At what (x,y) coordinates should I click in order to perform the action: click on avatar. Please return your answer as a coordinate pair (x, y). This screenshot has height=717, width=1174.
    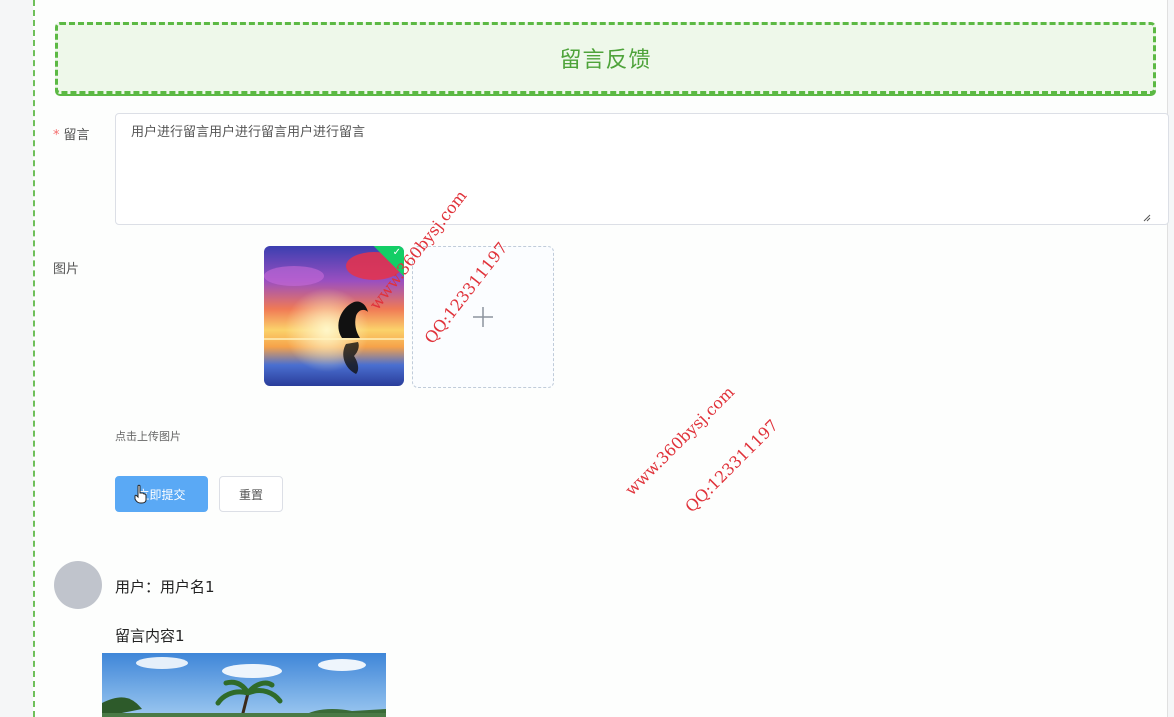
    Looking at the image, I should click on (78, 585).